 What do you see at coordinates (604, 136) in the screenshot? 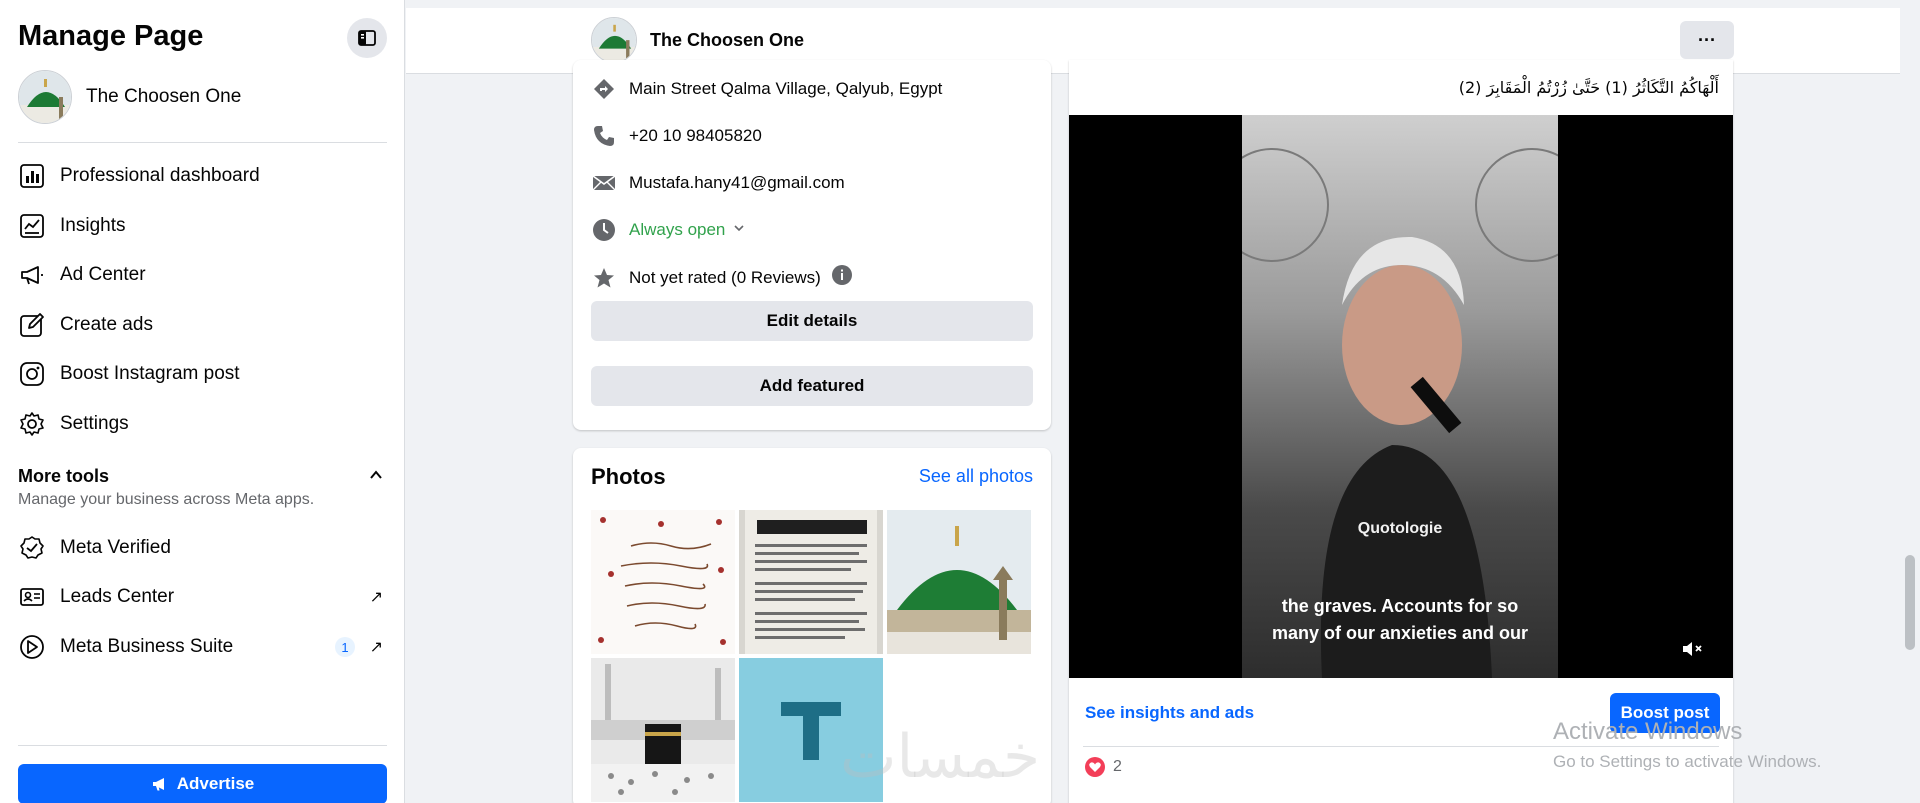
I see `phone-icon` at bounding box center [604, 136].